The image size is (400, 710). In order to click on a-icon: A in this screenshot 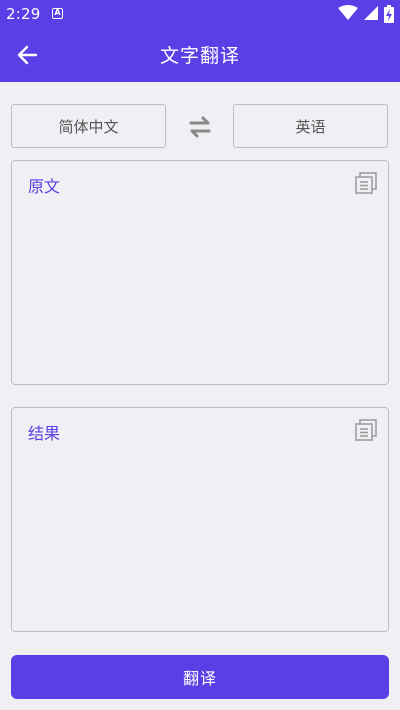, I will do `click(57, 13)`.